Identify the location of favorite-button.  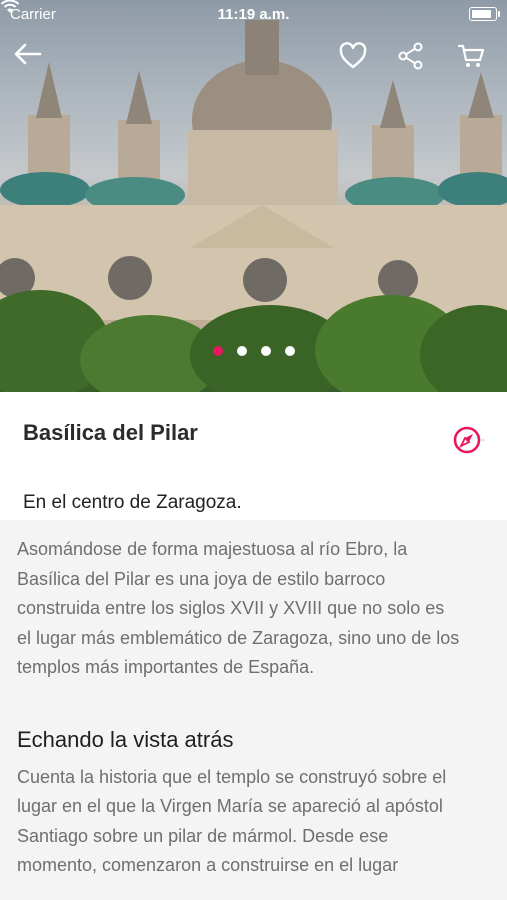
(356, 60).